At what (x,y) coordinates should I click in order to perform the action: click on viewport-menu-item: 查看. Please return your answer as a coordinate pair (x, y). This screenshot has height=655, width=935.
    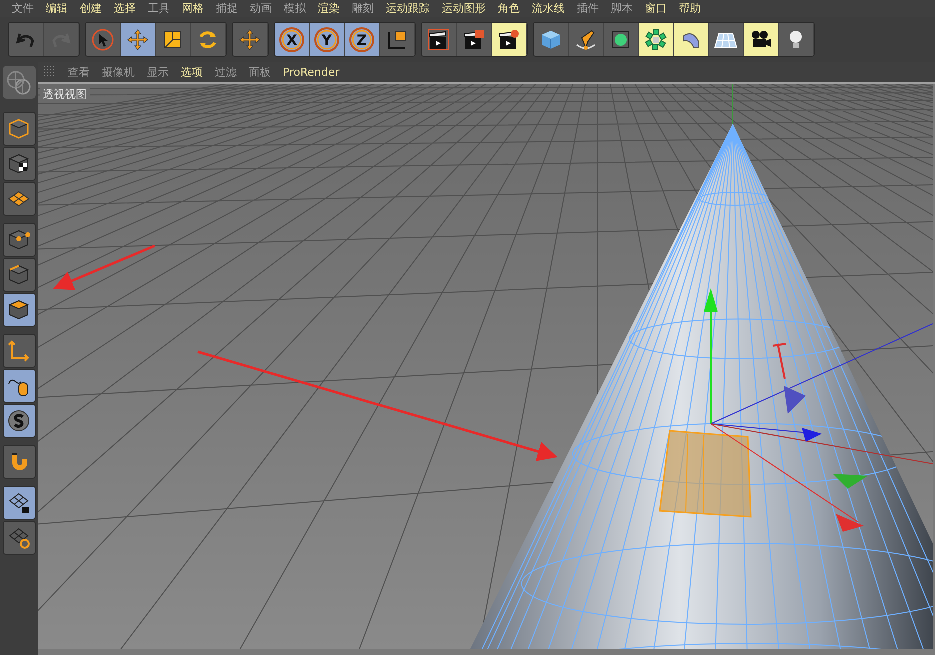
    Looking at the image, I should click on (79, 72).